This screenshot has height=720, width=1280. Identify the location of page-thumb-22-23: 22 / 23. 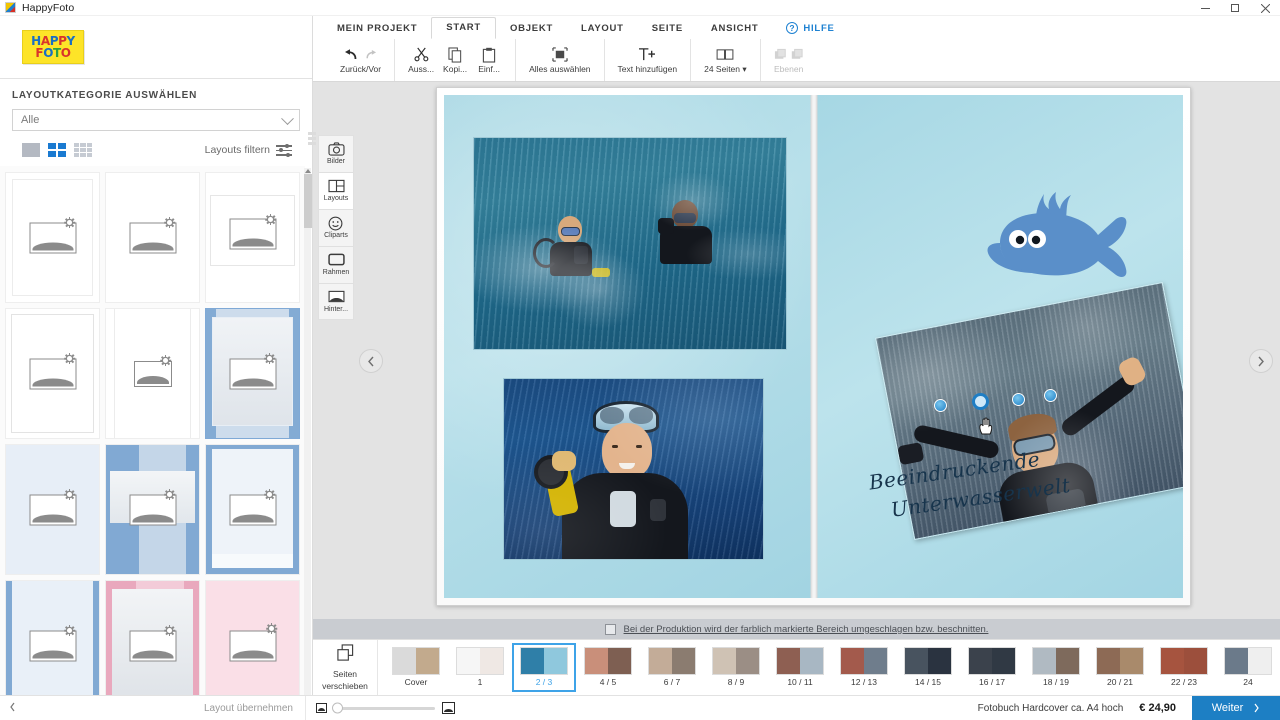
(1184, 667).